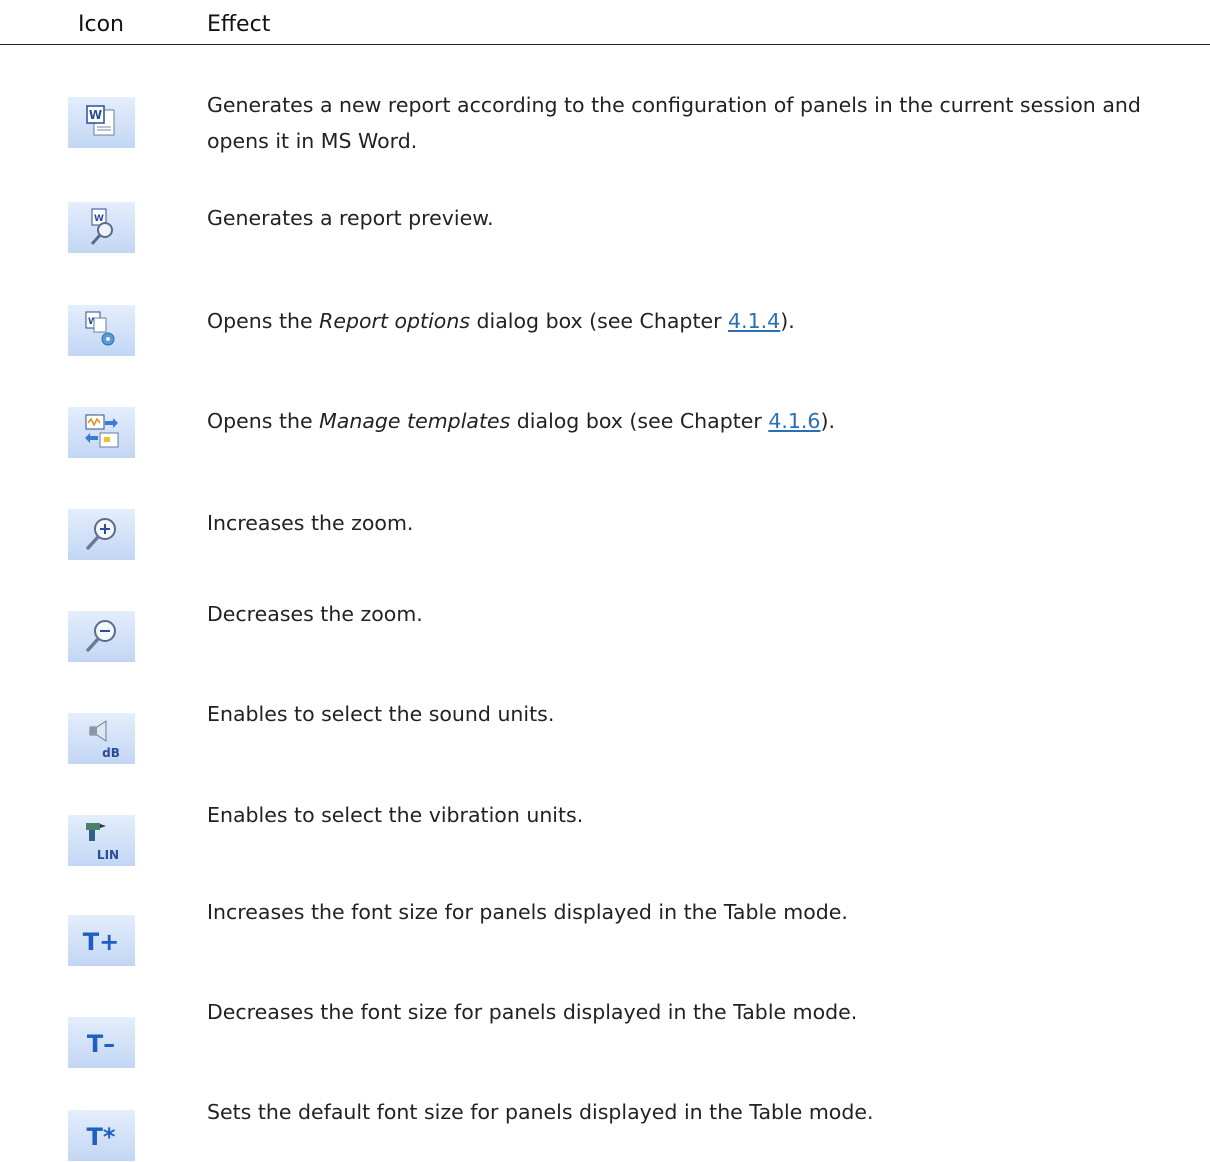 This screenshot has width=1210, height=1162. What do you see at coordinates (239, 24) in the screenshot?
I see `header-effect-label: Effect` at bounding box center [239, 24].